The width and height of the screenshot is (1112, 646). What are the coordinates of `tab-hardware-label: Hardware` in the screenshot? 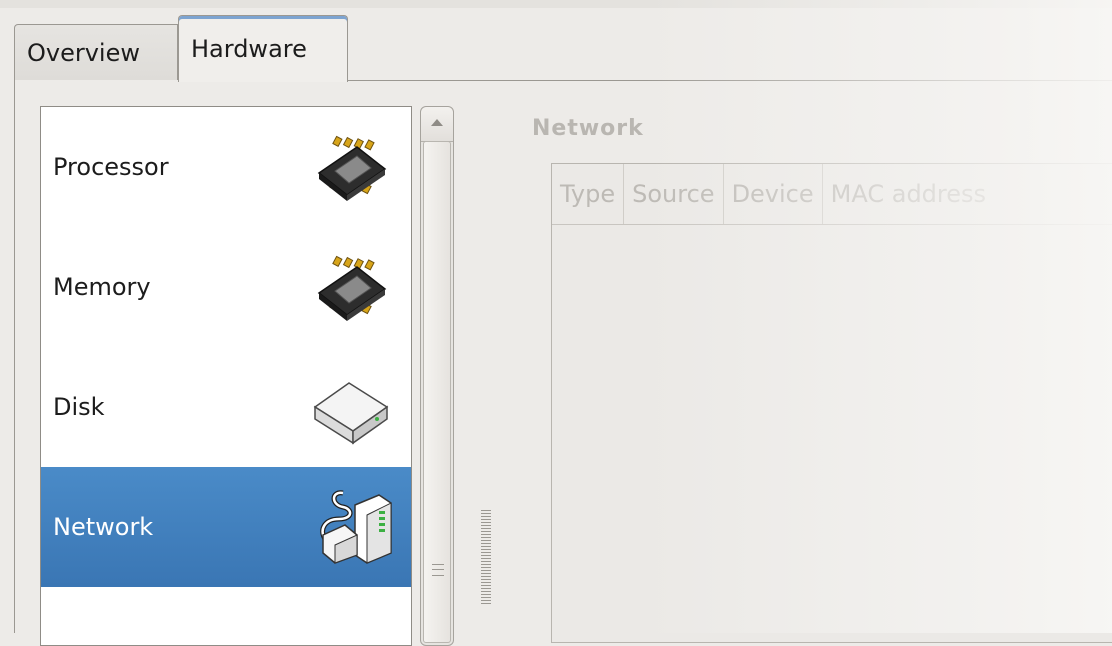 It's located at (249, 49).